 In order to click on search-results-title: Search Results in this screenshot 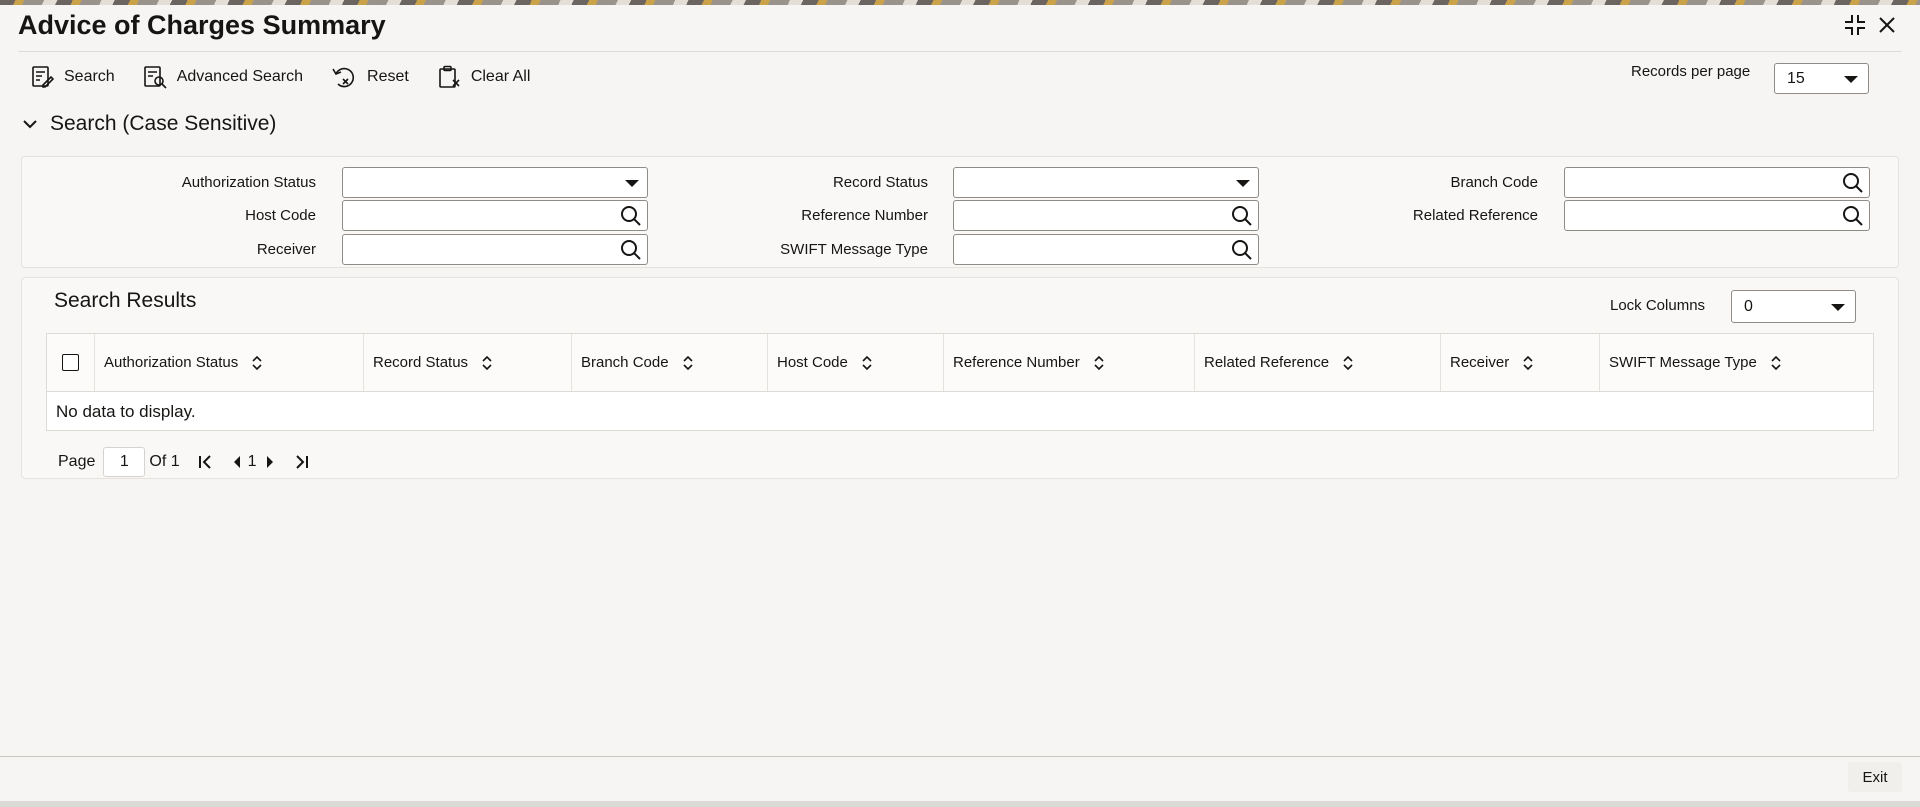, I will do `click(125, 300)`.